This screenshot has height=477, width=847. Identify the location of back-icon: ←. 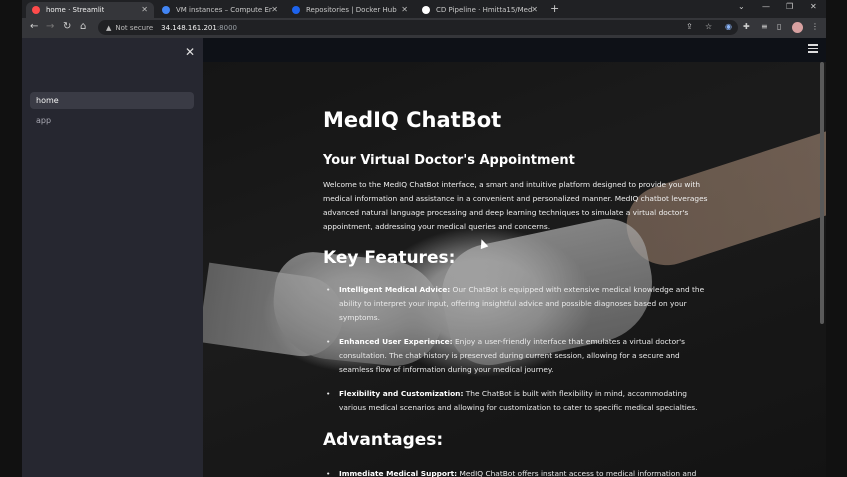
(34, 26).